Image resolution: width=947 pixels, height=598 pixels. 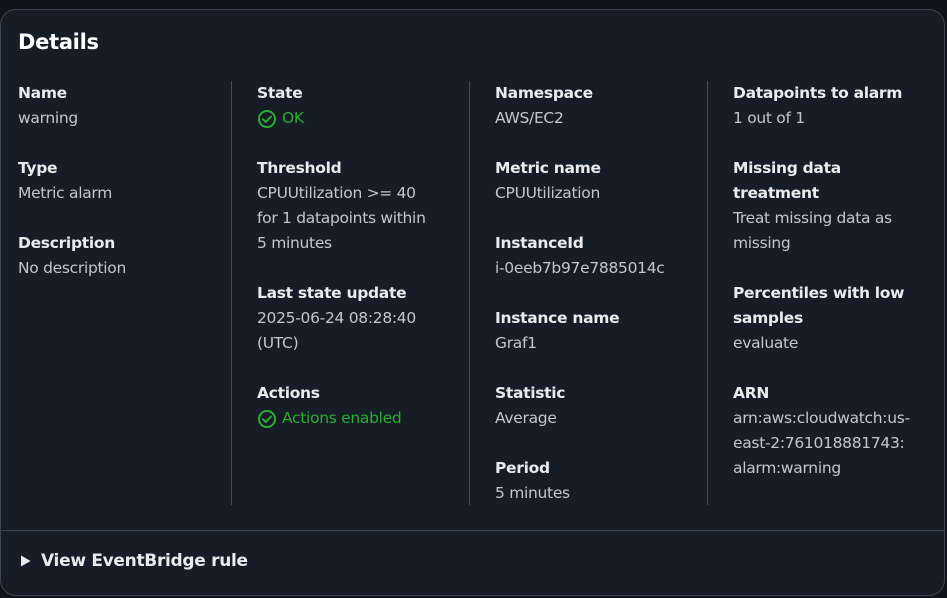 What do you see at coordinates (42, 93) in the screenshot?
I see `name-label: Name` at bounding box center [42, 93].